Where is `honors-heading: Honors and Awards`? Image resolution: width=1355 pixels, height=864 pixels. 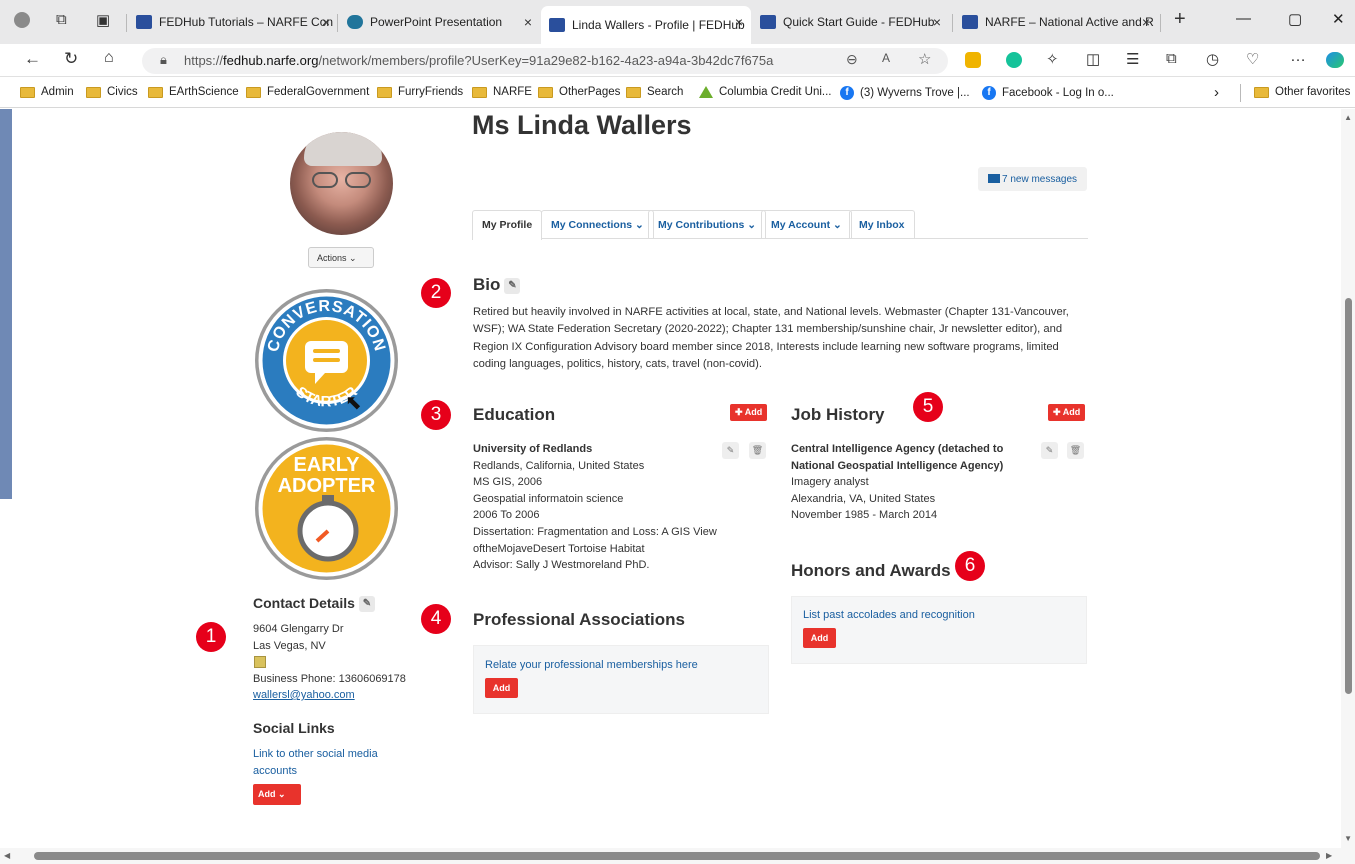
honors-heading: Honors and Awards is located at coordinates (871, 570).